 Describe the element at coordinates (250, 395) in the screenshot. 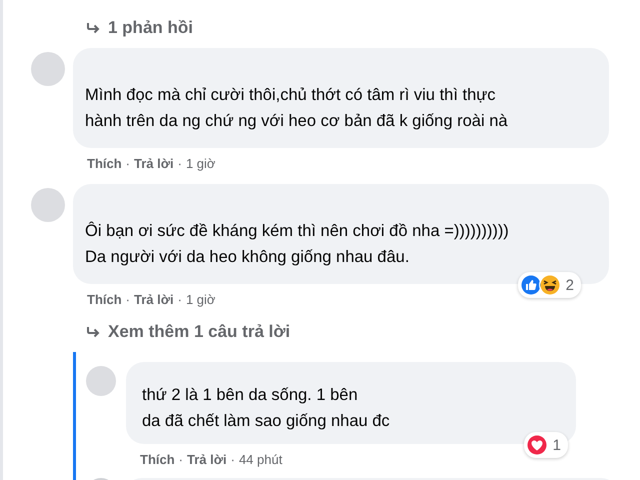

I see `comment-text: thứ 2 là 1 bên da sống. 1 bên` at that location.